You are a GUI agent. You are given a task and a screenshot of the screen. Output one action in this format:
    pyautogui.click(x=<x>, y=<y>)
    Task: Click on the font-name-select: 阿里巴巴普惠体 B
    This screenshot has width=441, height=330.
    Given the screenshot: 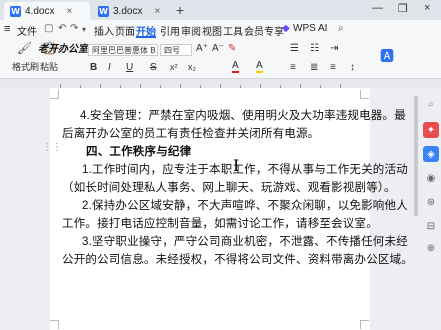 What is the action you would take?
    pyautogui.click(x=123, y=50)
    